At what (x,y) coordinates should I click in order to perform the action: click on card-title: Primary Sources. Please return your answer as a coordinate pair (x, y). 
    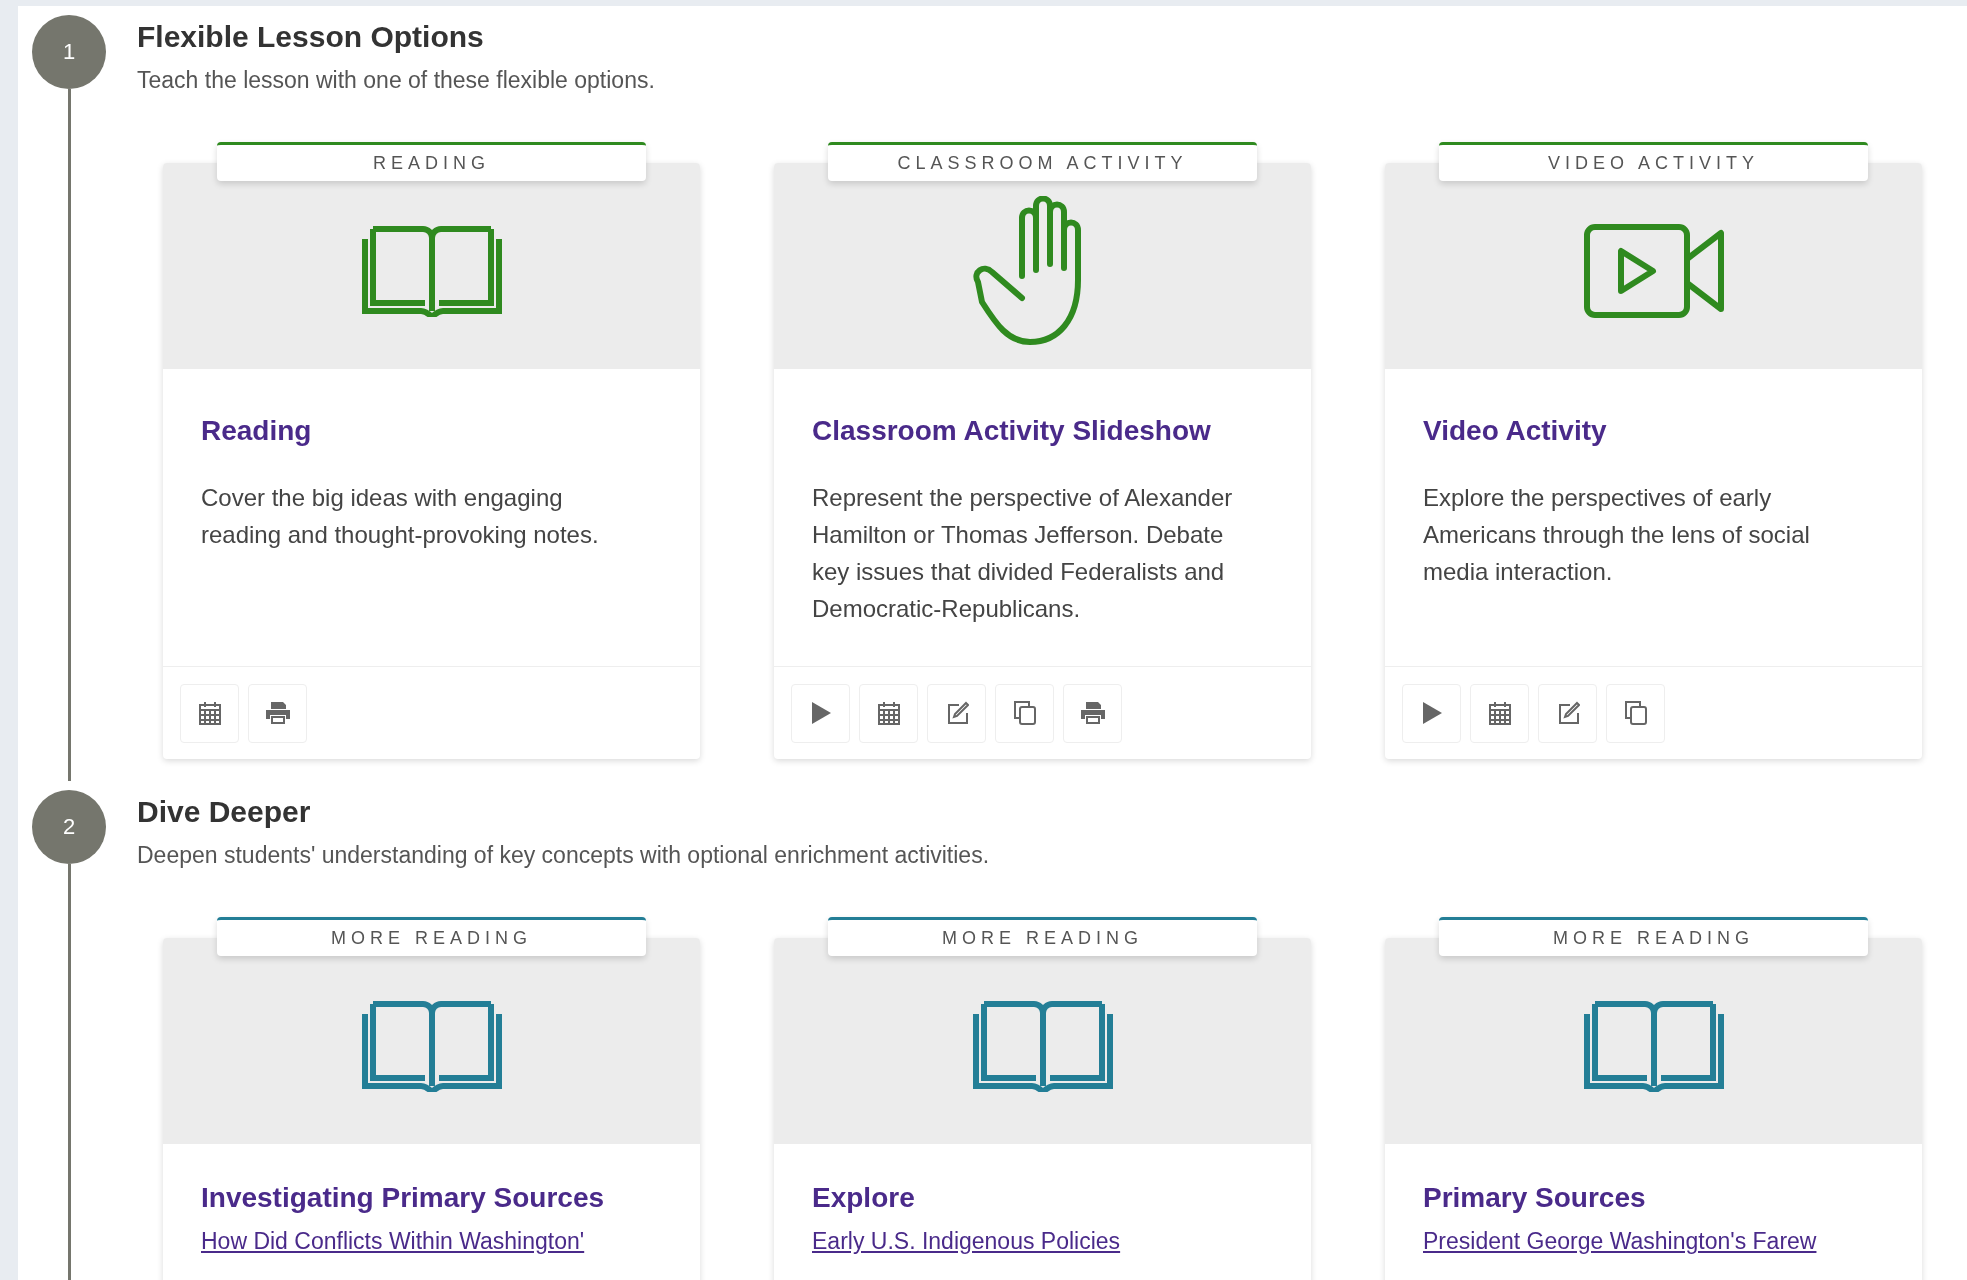
    Looking at the image, I should click on (1642, 1198).